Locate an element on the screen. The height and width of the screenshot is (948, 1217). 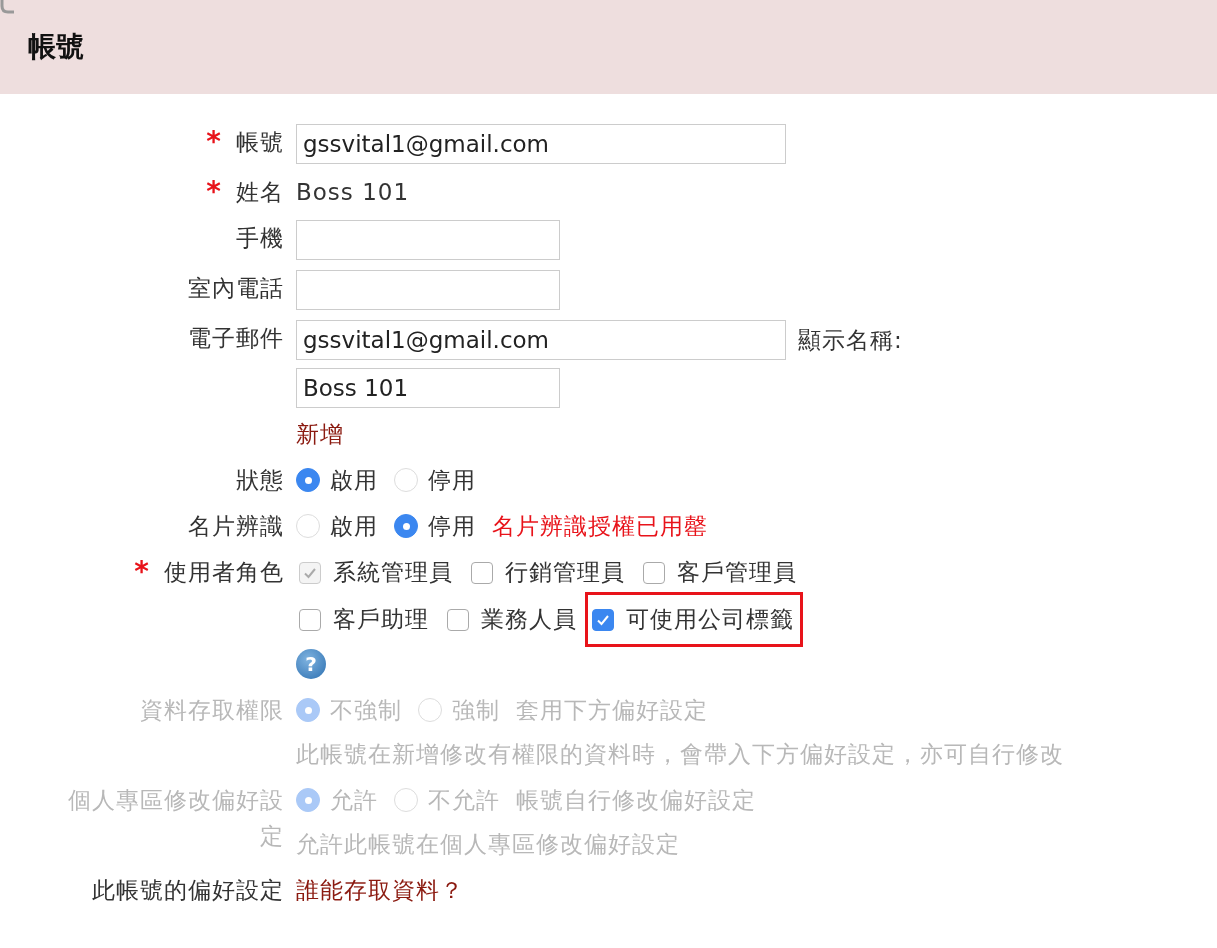
add-link: 新增 is located at coordinates (320, 434).